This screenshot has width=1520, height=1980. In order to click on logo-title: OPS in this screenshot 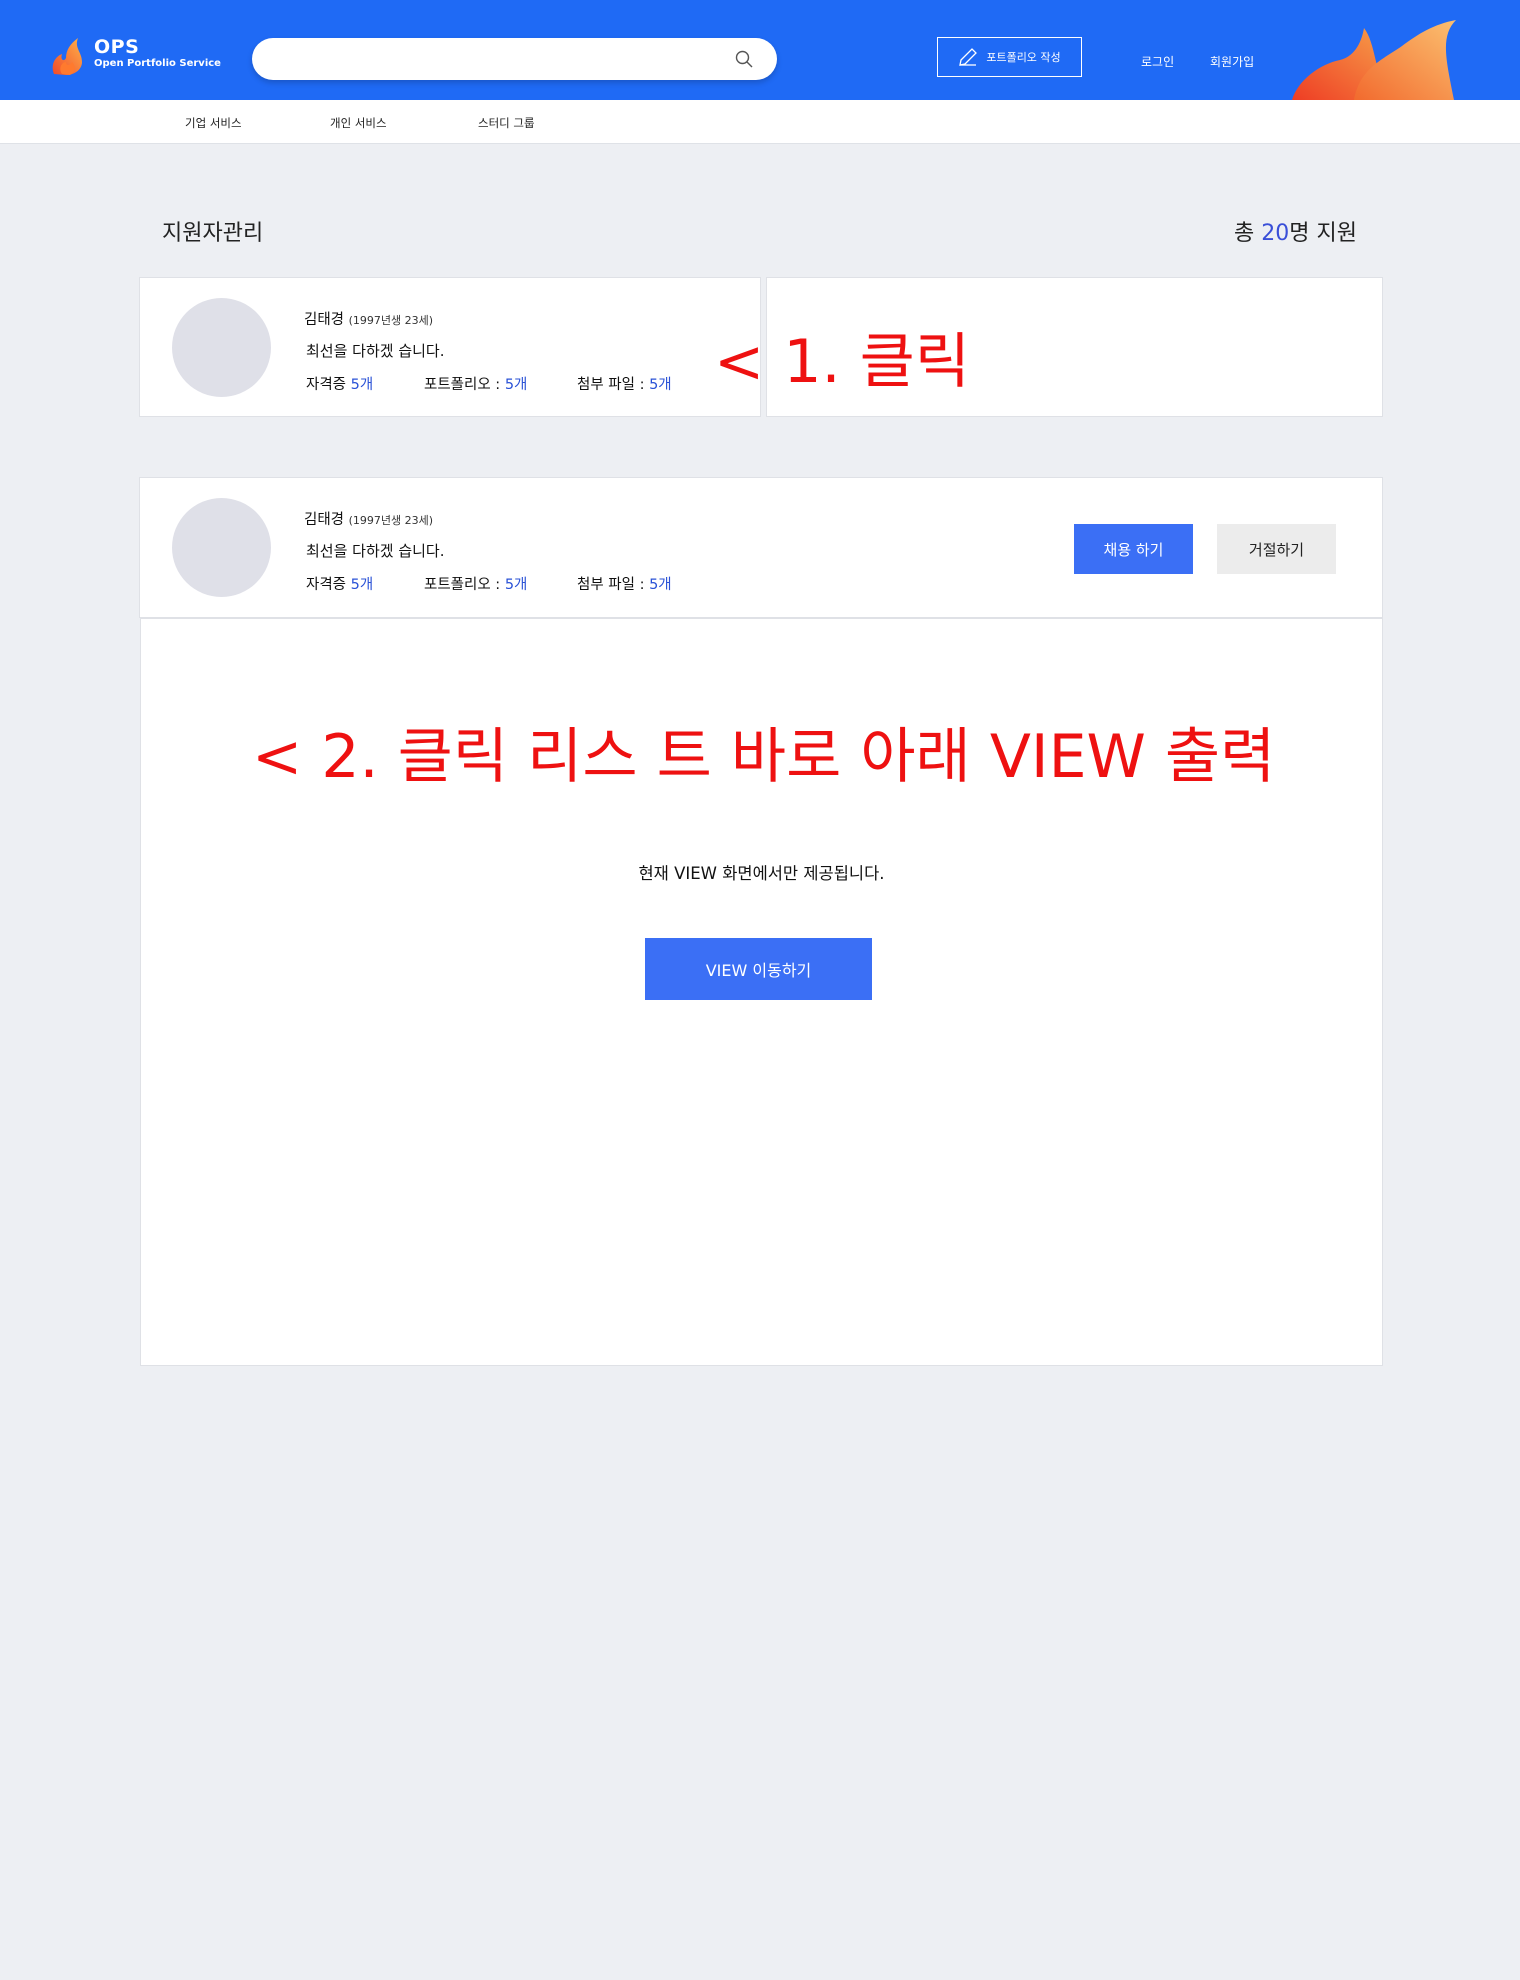, I will do `click(117, 47)`.